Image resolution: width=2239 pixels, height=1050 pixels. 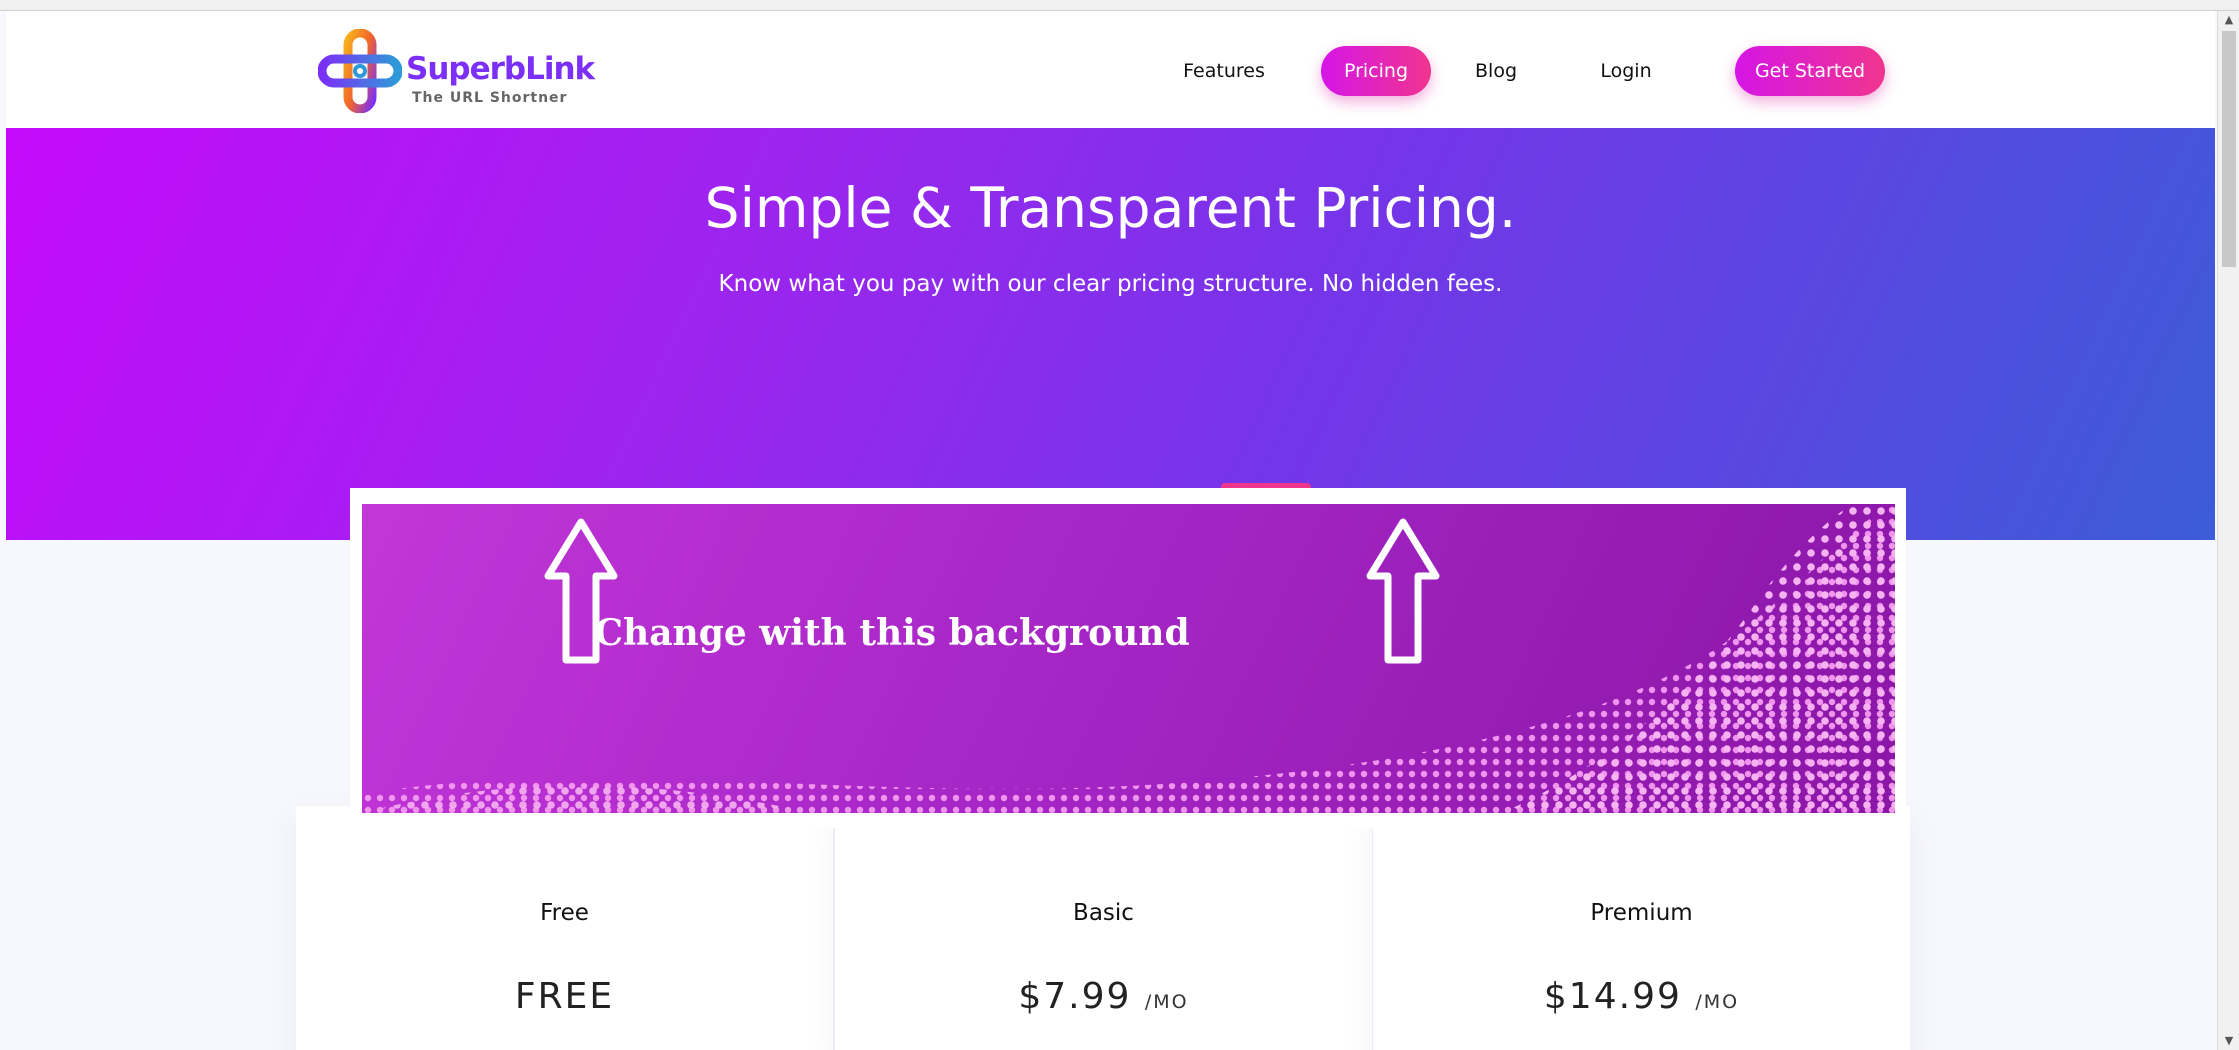 I want to click on nav-blog-link: Blog, so click(x=1496, y=71).